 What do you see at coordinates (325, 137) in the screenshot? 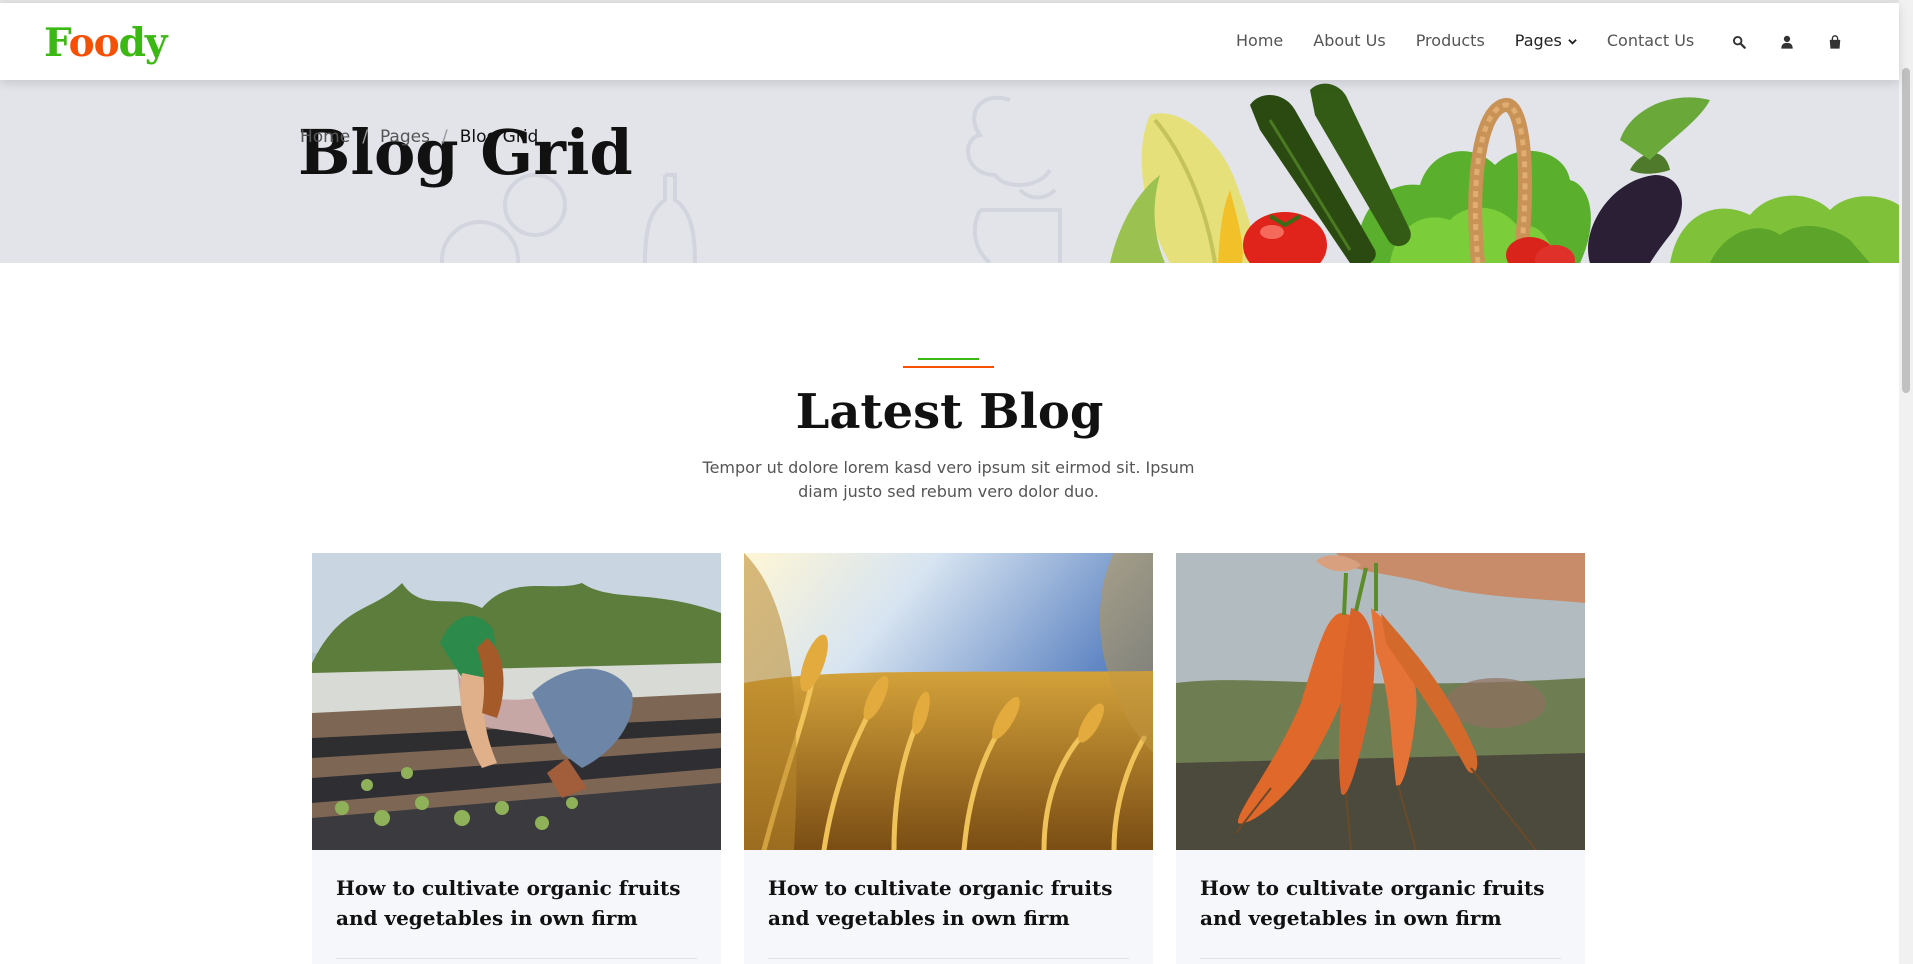
I see `breadcrumb-home: Home` at bounding box center [325, 137].